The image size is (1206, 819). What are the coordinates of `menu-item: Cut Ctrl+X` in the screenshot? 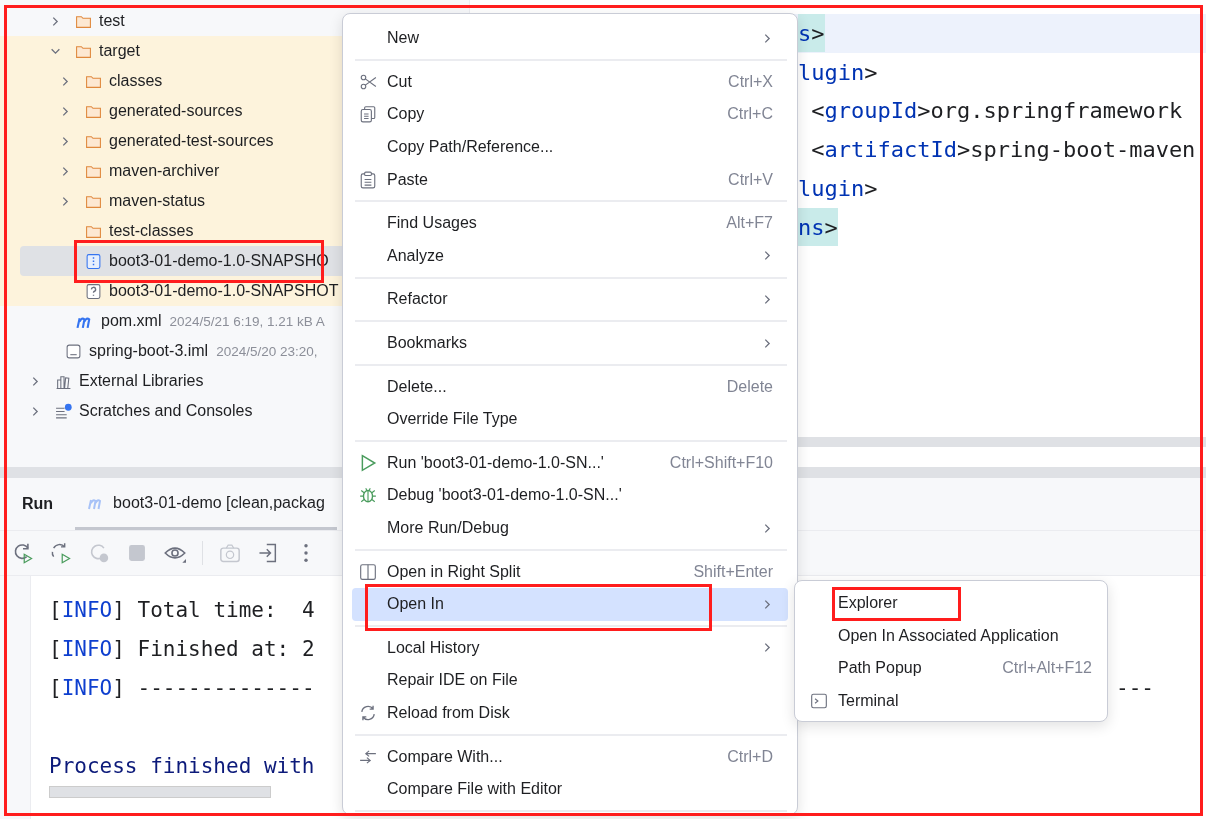 It's located at (565, 82).